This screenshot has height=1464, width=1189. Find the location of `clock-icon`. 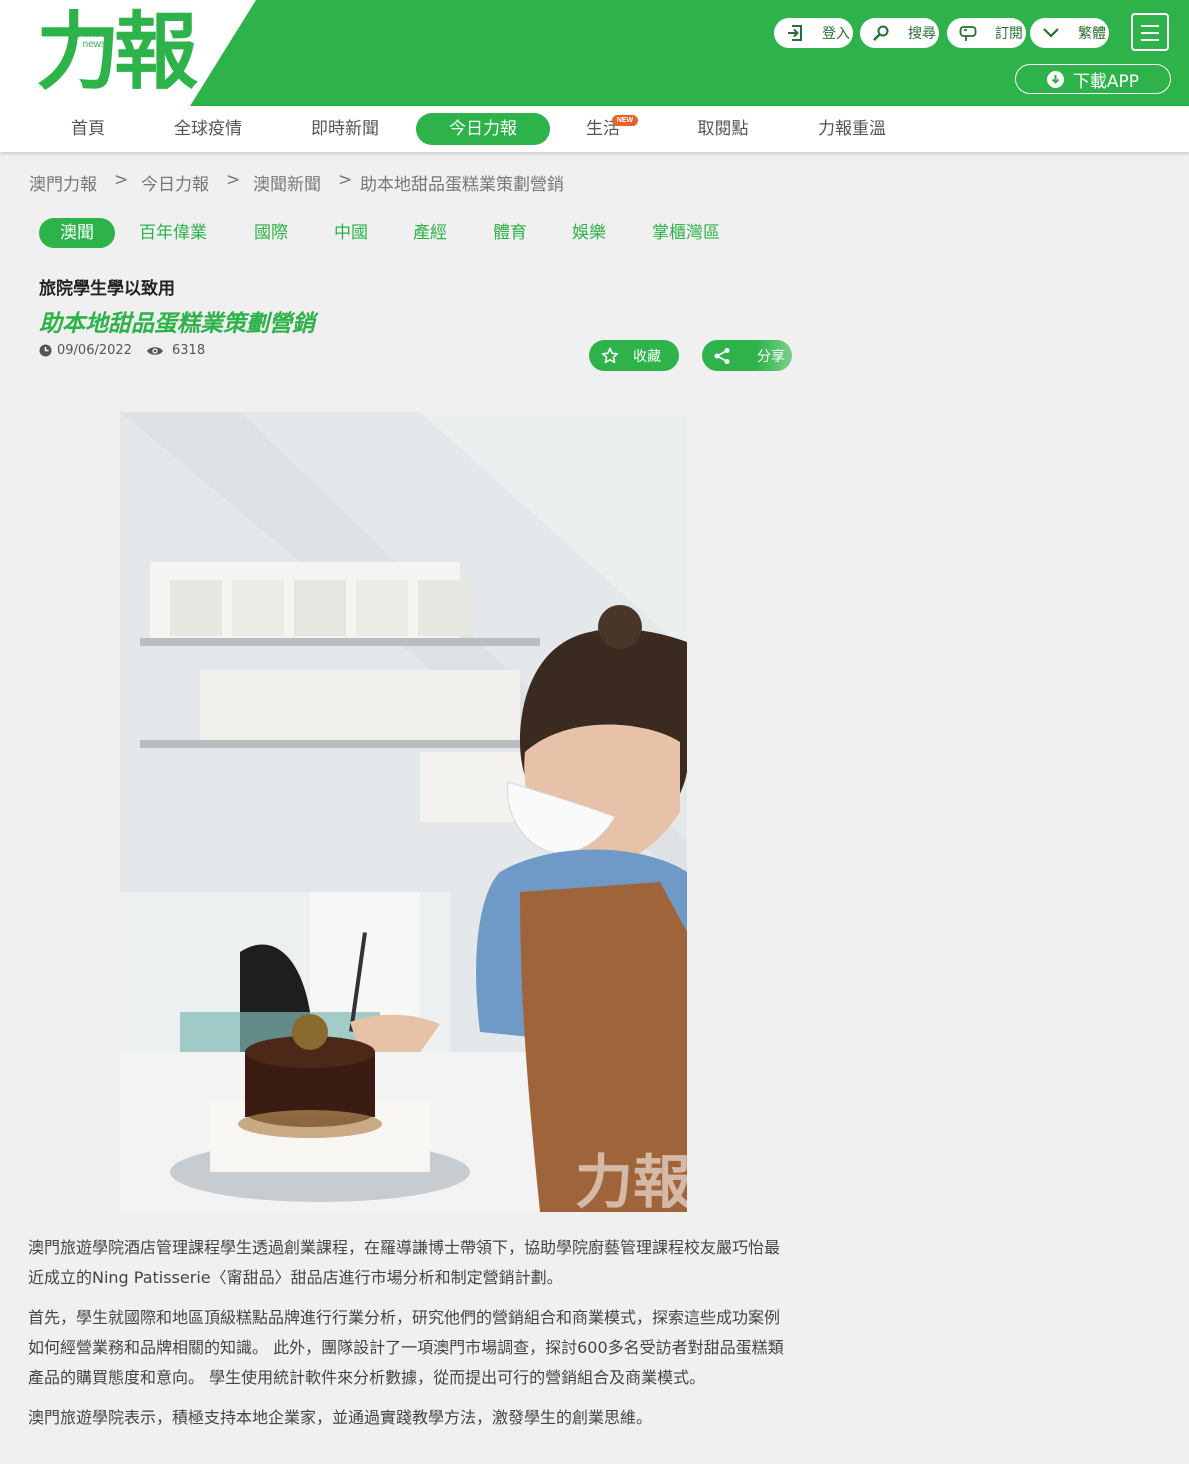

clock-icon is located at coordinates (45, 350).